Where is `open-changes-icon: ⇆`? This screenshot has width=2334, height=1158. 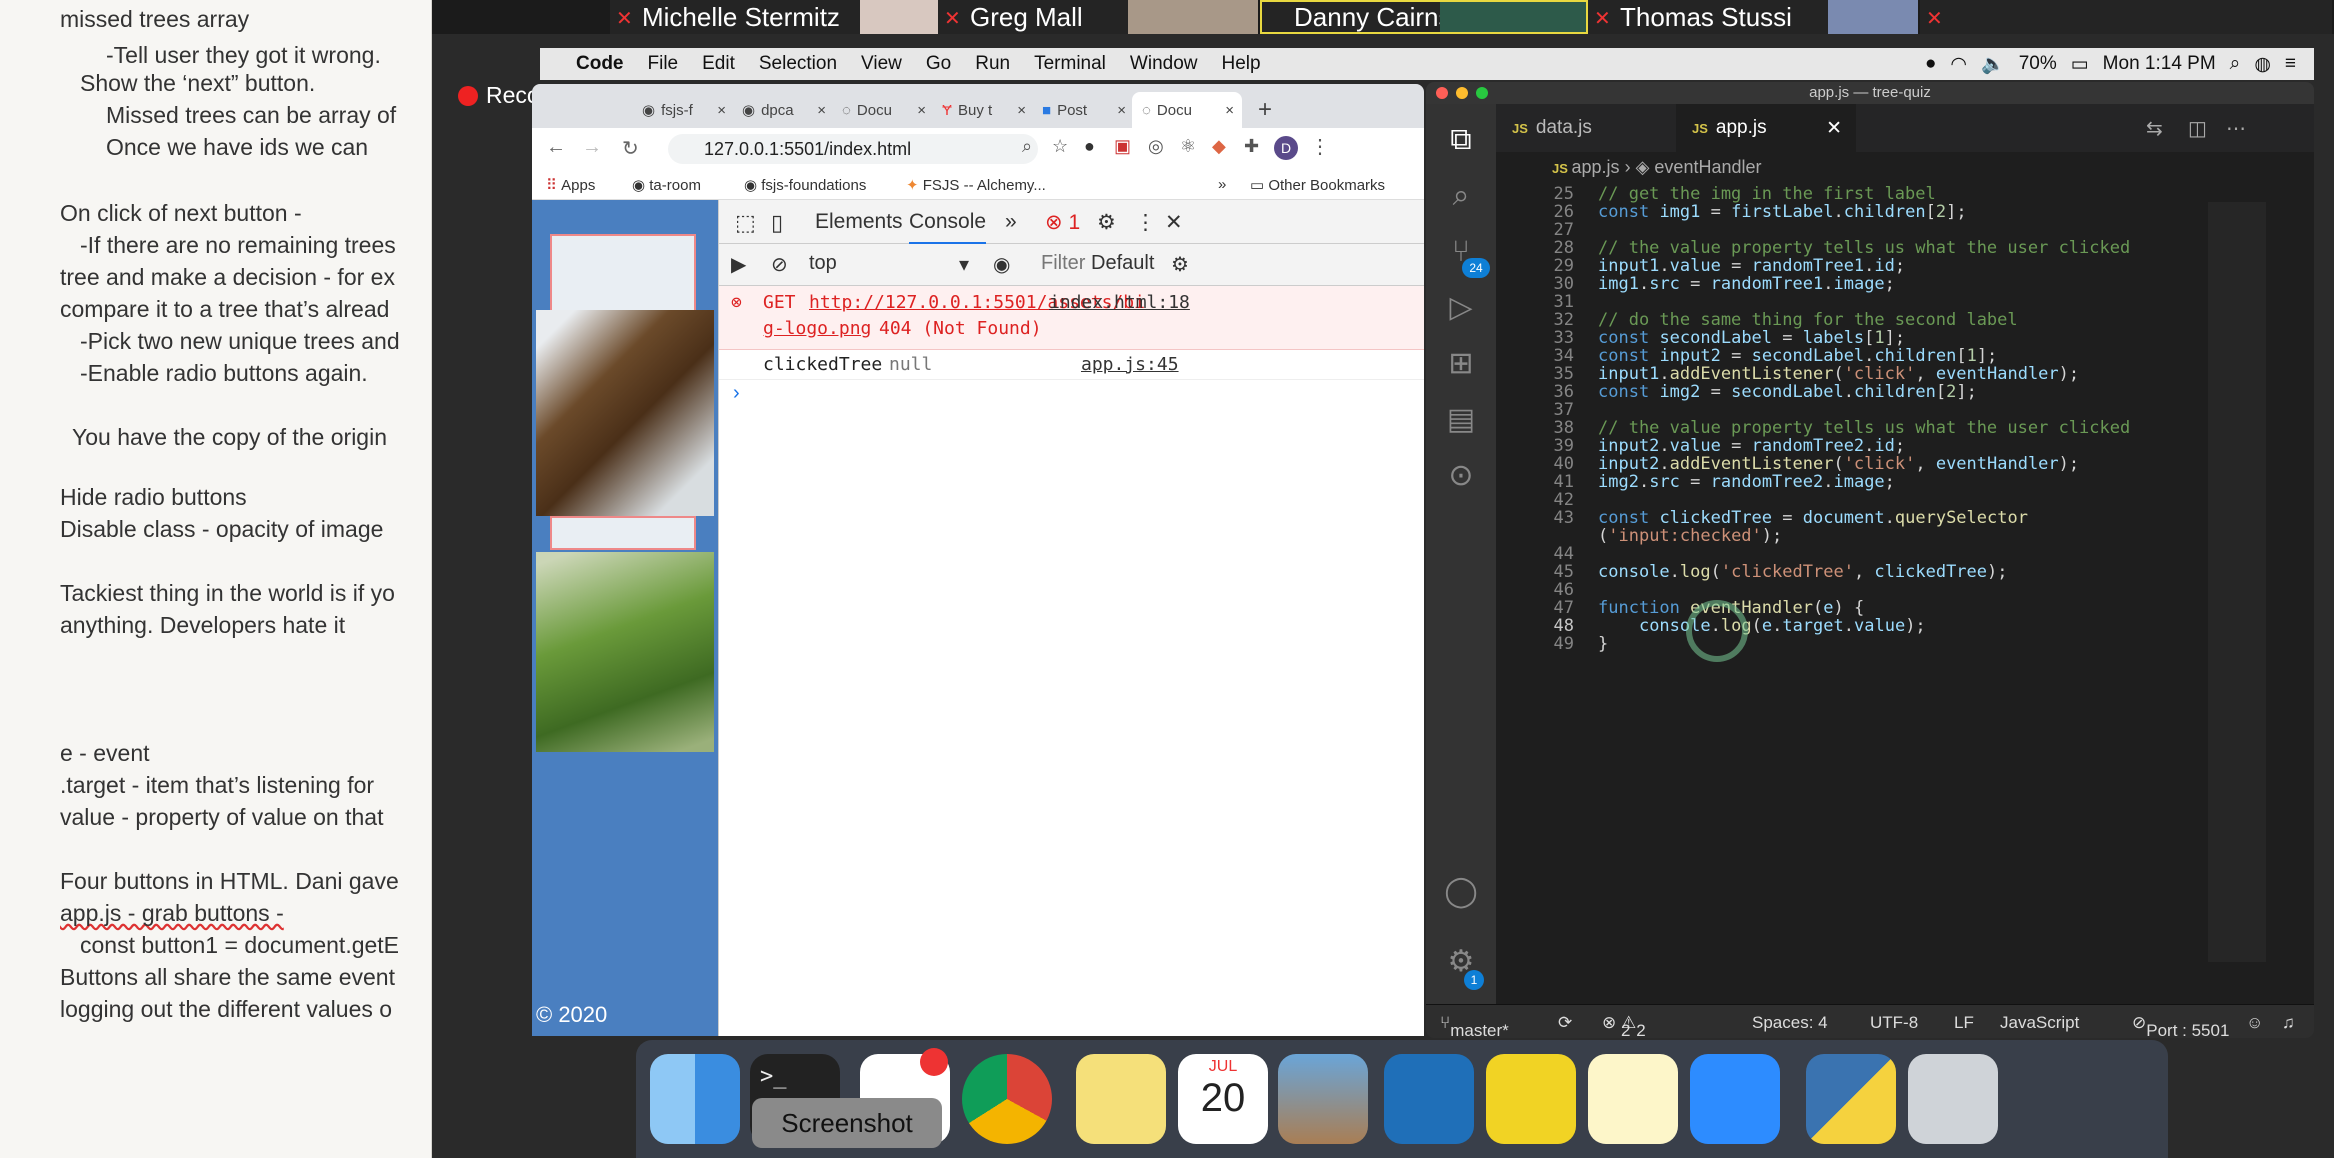 open-changes-icon: ⇆ is located at coordinates (2154, 128).